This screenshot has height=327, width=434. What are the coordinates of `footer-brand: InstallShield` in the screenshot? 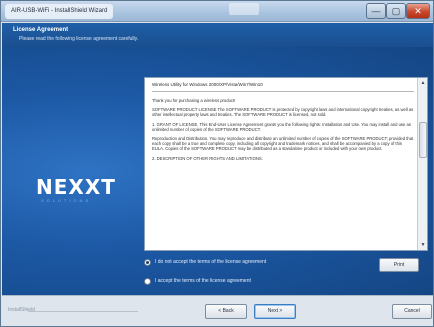 It's located at (21, 310).